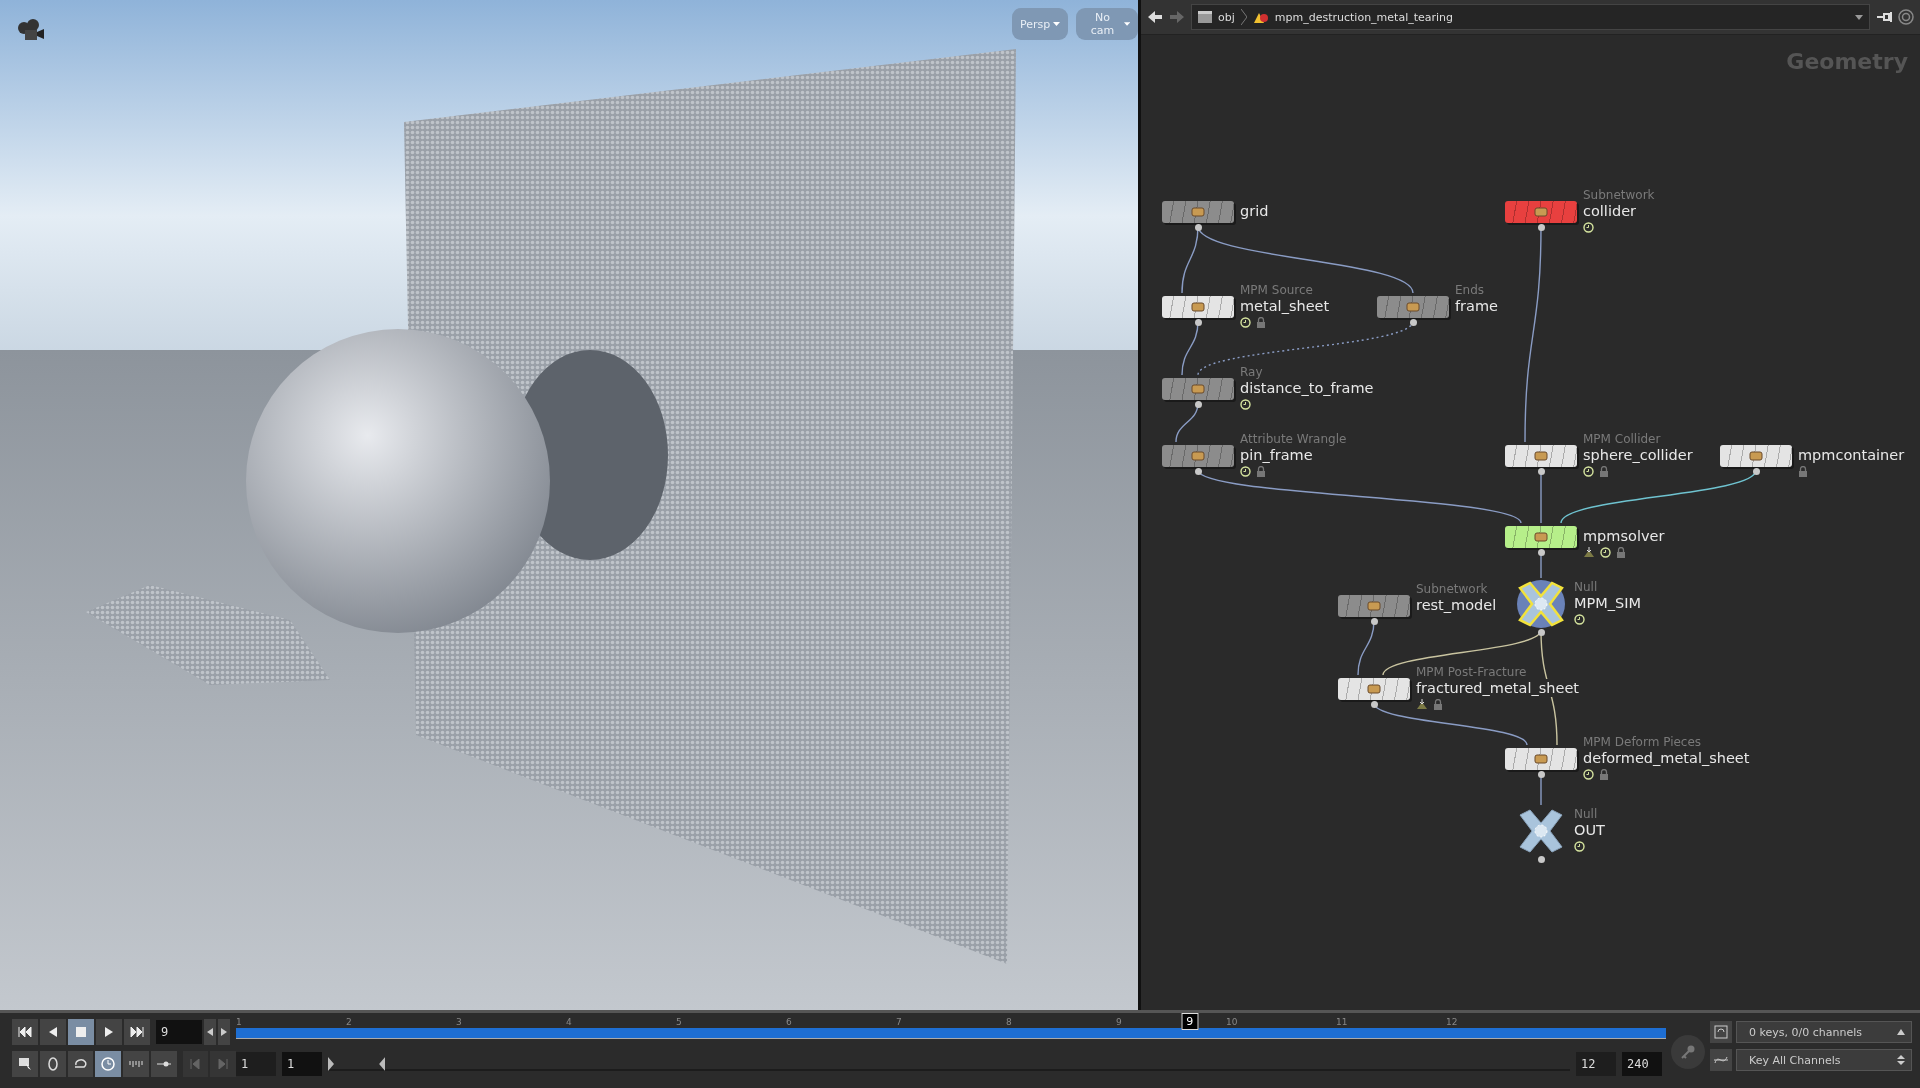  I want to click on key-mode-dropdown: Key All Channels, so click(1824, 1060).